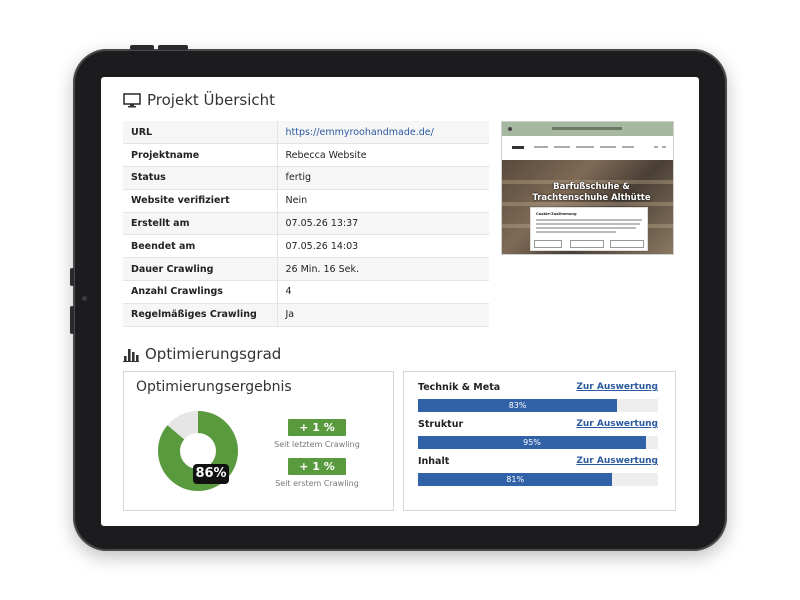 This screenshot has height=600, width=800. I want to click on table-row: Erstellt am 07.05.26 13:37, so click(306, 224).